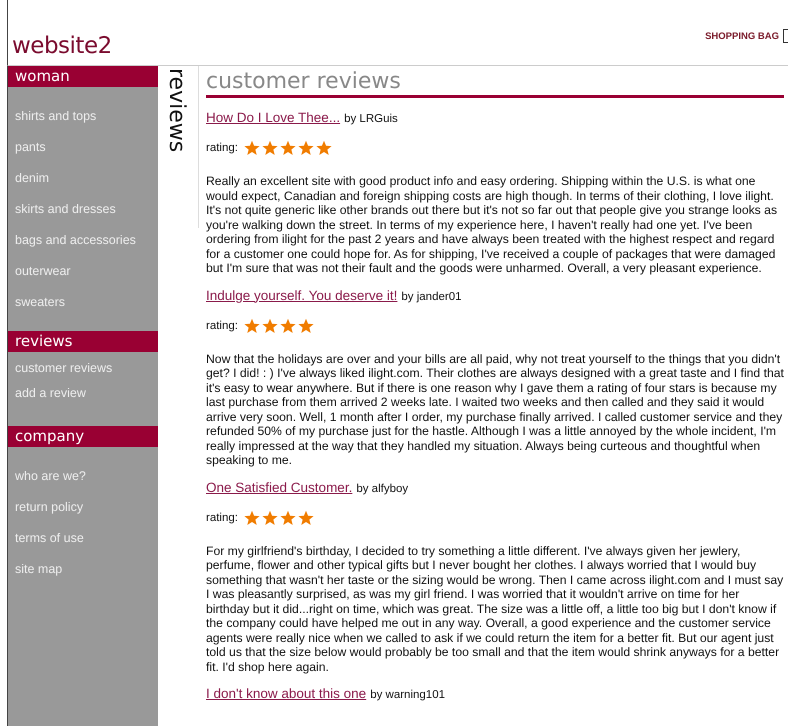  Describe the element at coordinates (83, 116) in the screenshot. I see `sidebar-item: shirts and tops` at that location.